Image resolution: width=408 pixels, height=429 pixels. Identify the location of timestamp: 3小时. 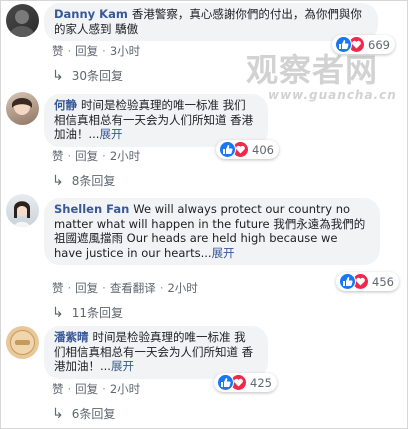
(125, 51).